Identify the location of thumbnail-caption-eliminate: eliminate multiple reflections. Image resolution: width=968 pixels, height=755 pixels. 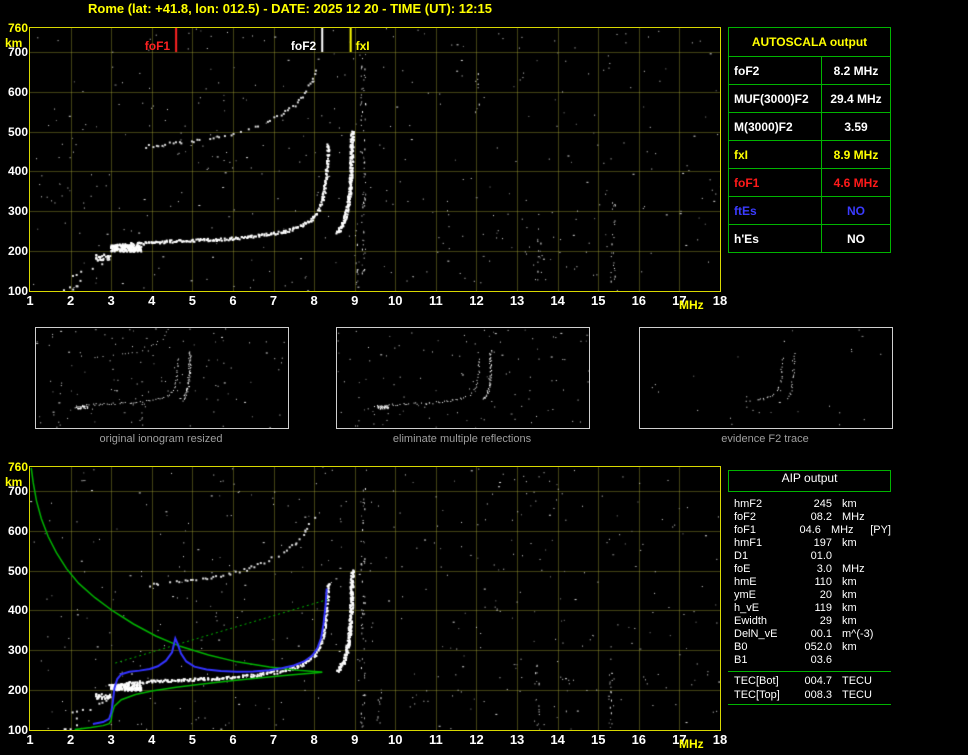
(462, 439).